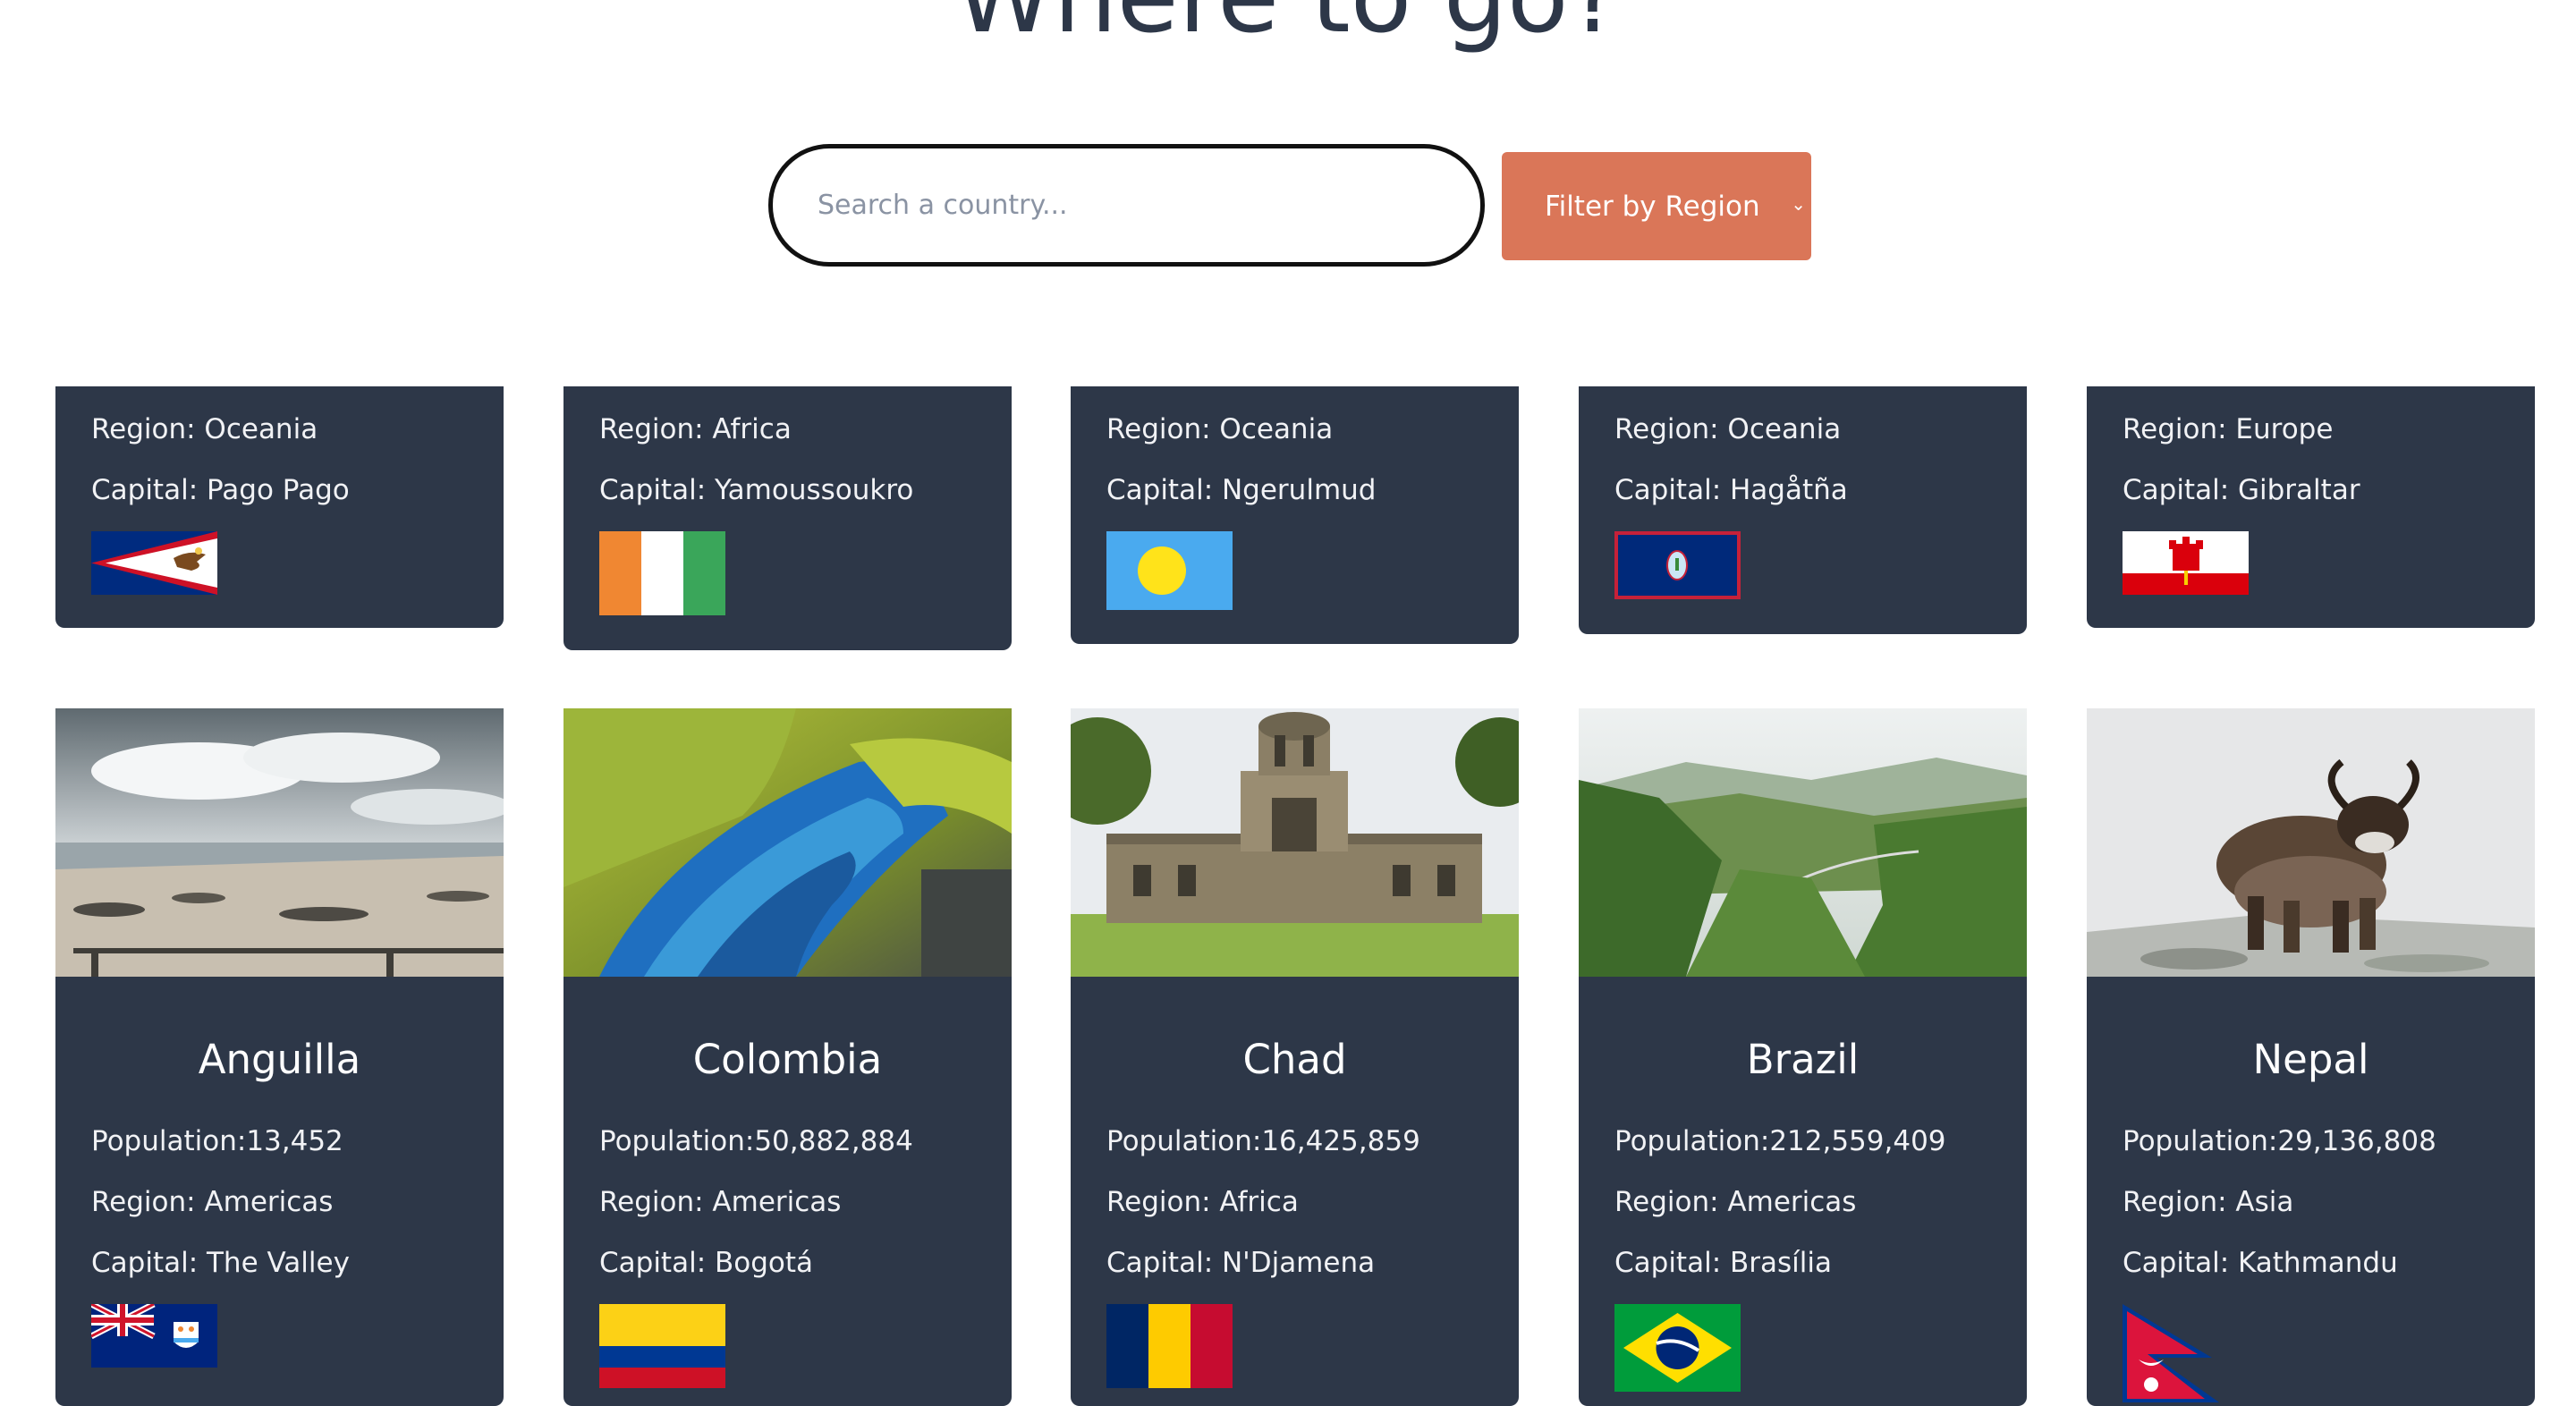  I want to click on chevron-down-icon: ⌄, so click(1798, 204).